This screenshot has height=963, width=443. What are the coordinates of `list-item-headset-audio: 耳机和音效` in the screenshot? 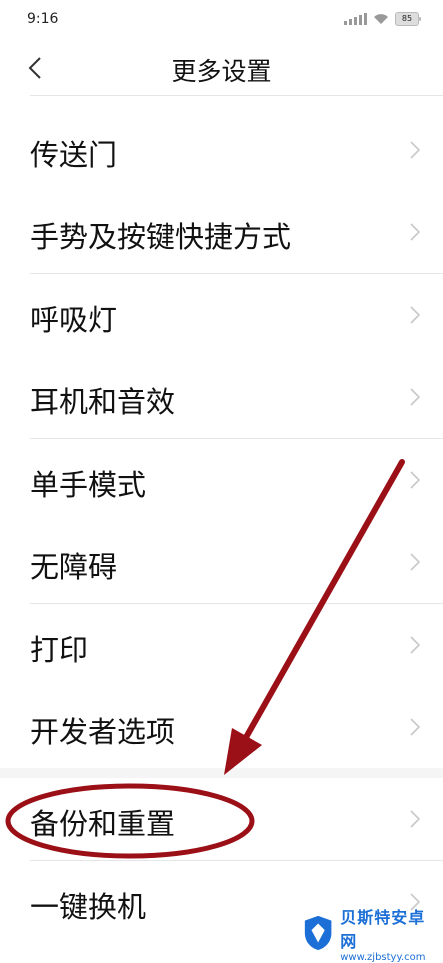 It's located at (221, 397).